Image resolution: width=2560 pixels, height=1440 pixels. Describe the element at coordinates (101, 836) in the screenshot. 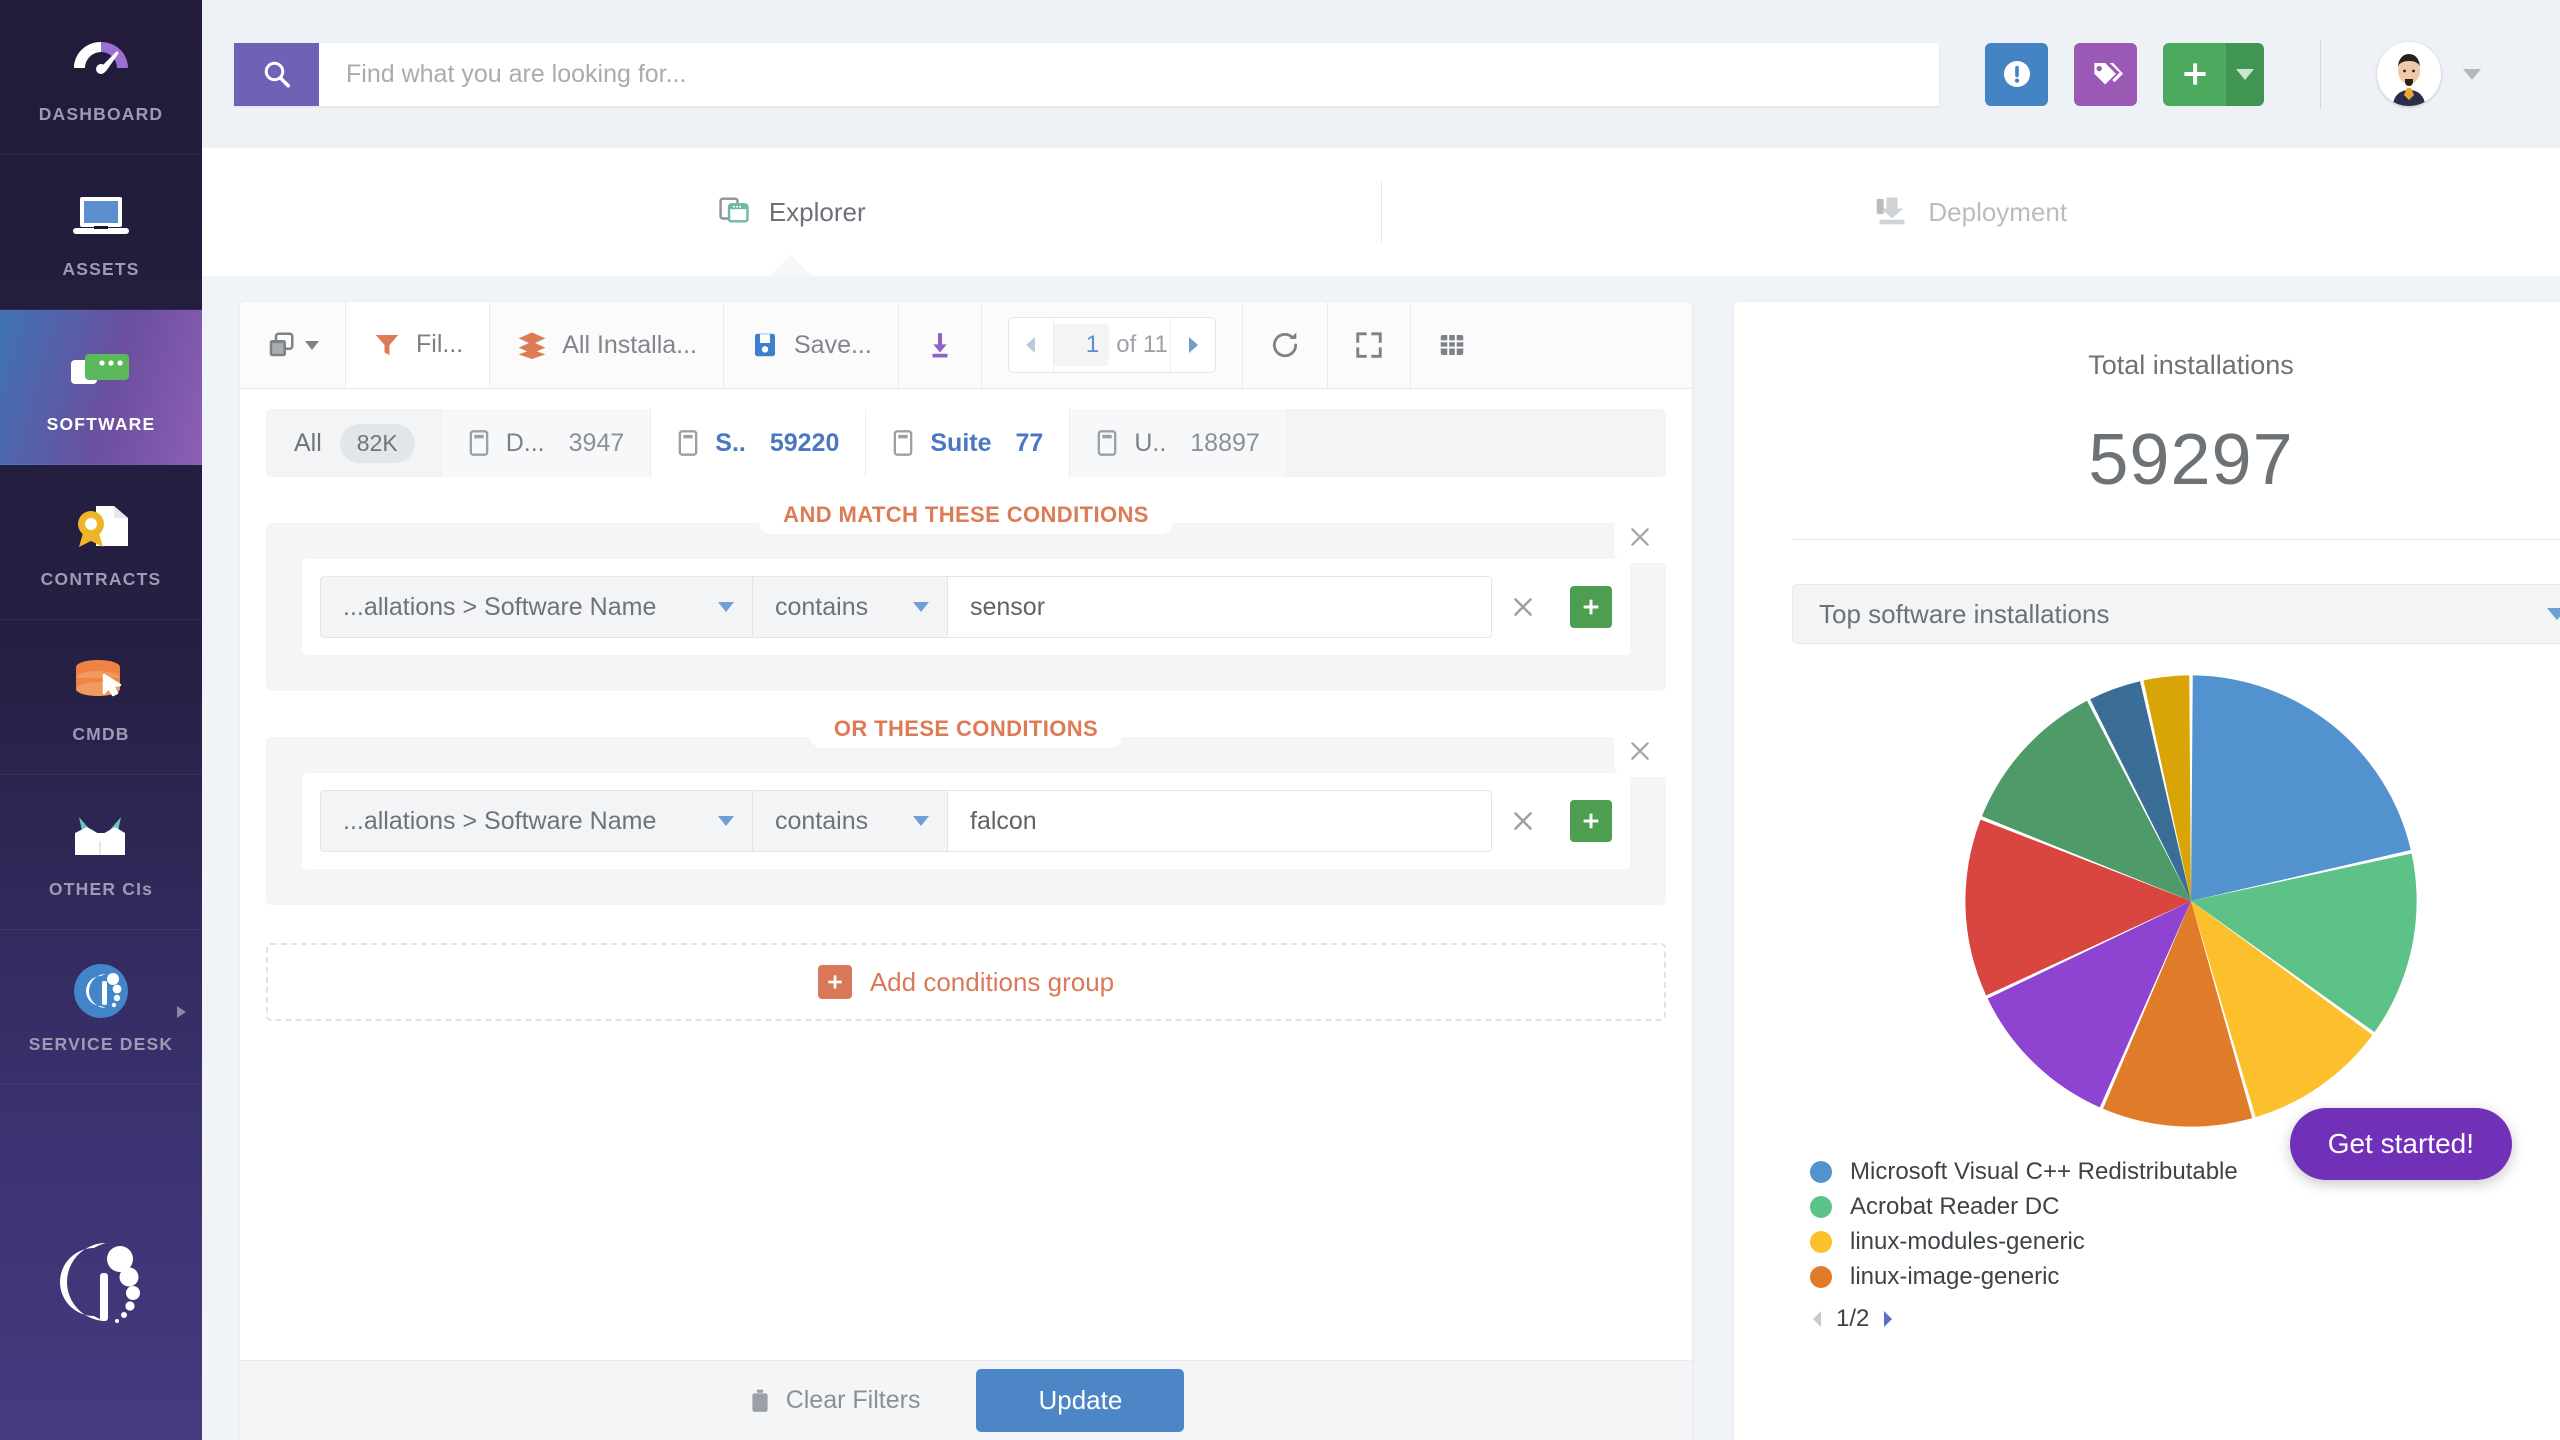

I see `open-box-icon` at that location.